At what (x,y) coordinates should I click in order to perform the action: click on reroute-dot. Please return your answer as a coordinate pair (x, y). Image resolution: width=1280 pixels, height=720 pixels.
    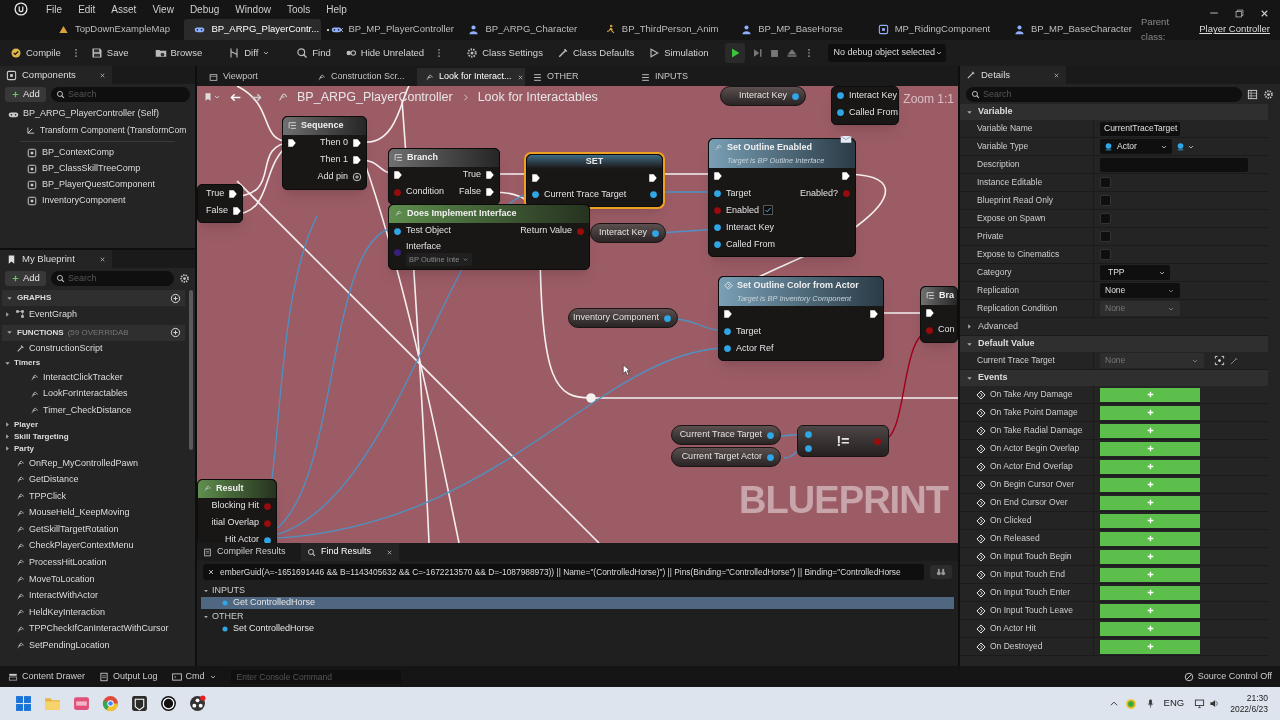
    Looking at the image, I should click on (591, 398).